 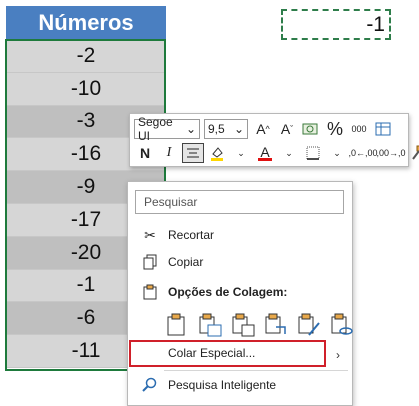 I want to click on decrease-decimal-icon: ,00→,0, so click(x=390, y=153).